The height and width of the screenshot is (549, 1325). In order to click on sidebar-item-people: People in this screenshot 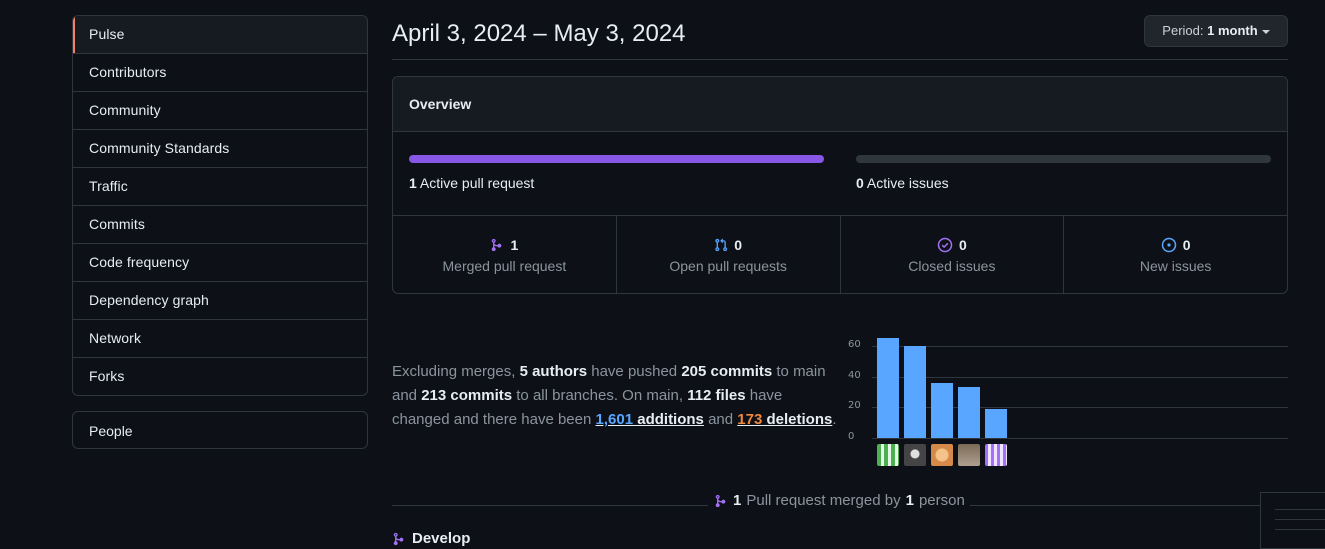, I will do `click(220, 430)`.